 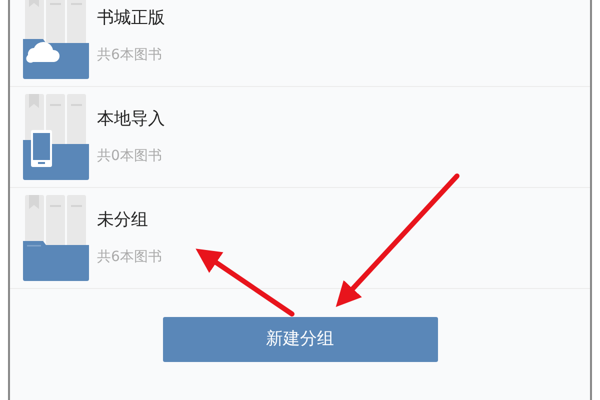 What do you see at coordinates (56, 137) in the screenshot?
I see `phone-folder-icon` at bounding box center [56, 137].